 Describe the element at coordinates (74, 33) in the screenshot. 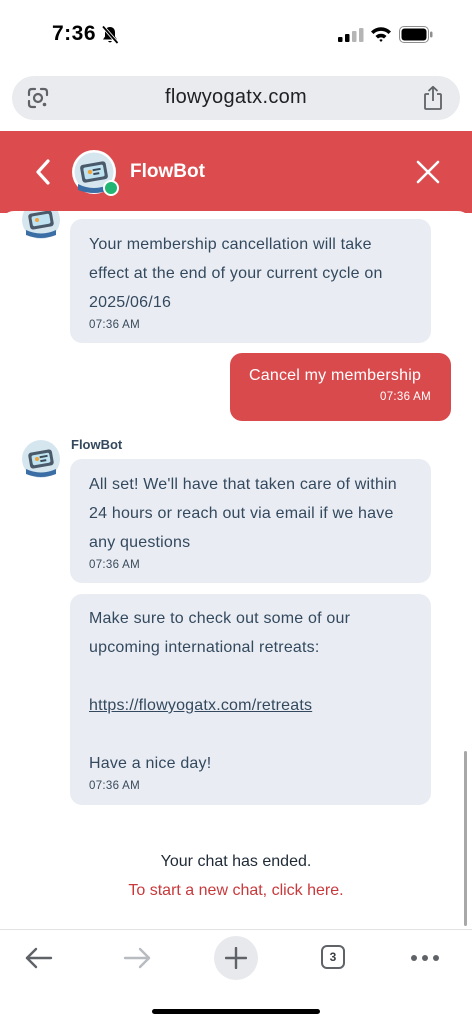

I see `status-time: 7:36` at that location.